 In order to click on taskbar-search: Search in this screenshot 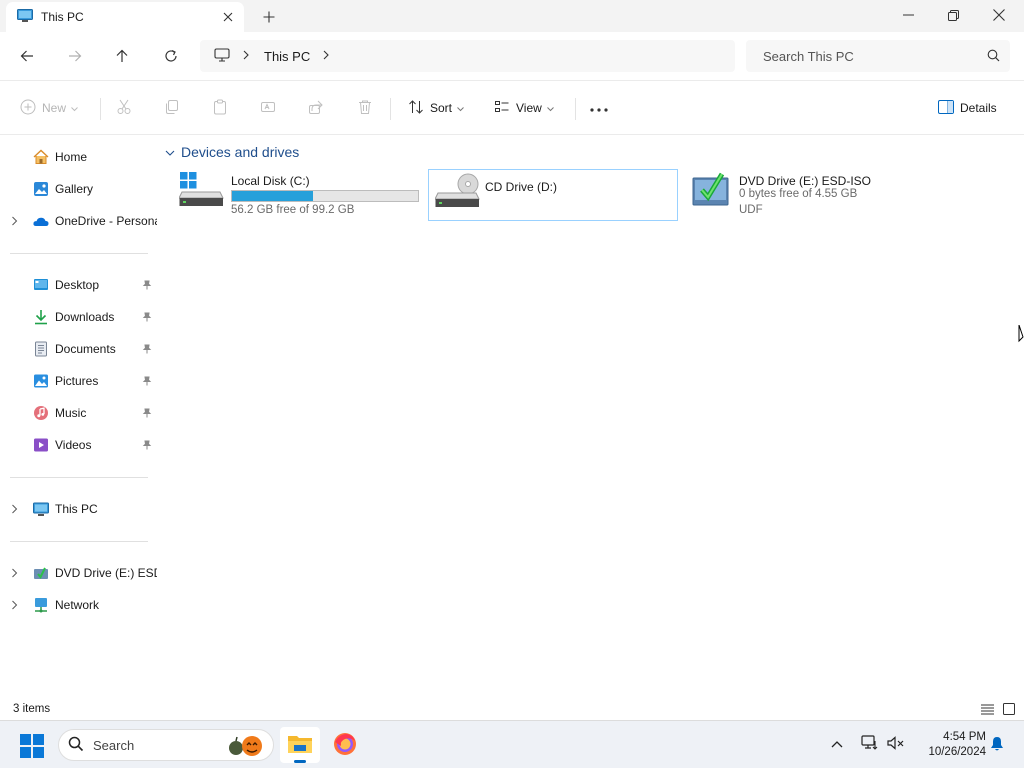, I will do `click(166, 745)`.